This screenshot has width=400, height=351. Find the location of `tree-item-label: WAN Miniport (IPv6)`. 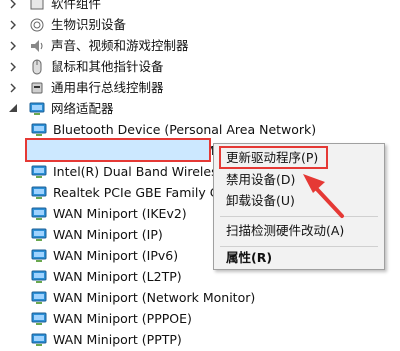

tree-item-label: WAN Miniport (IPv6) is located at coordinates (116, 255).